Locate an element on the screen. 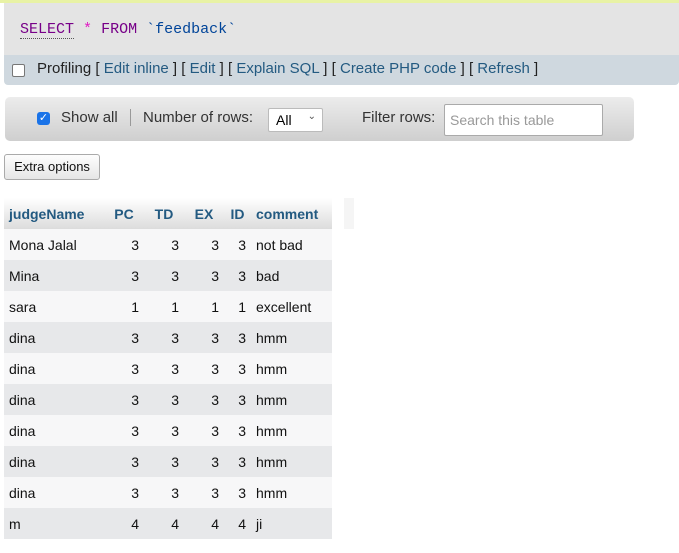  refresh-link: Refresh is located at coordinates (503, 68).